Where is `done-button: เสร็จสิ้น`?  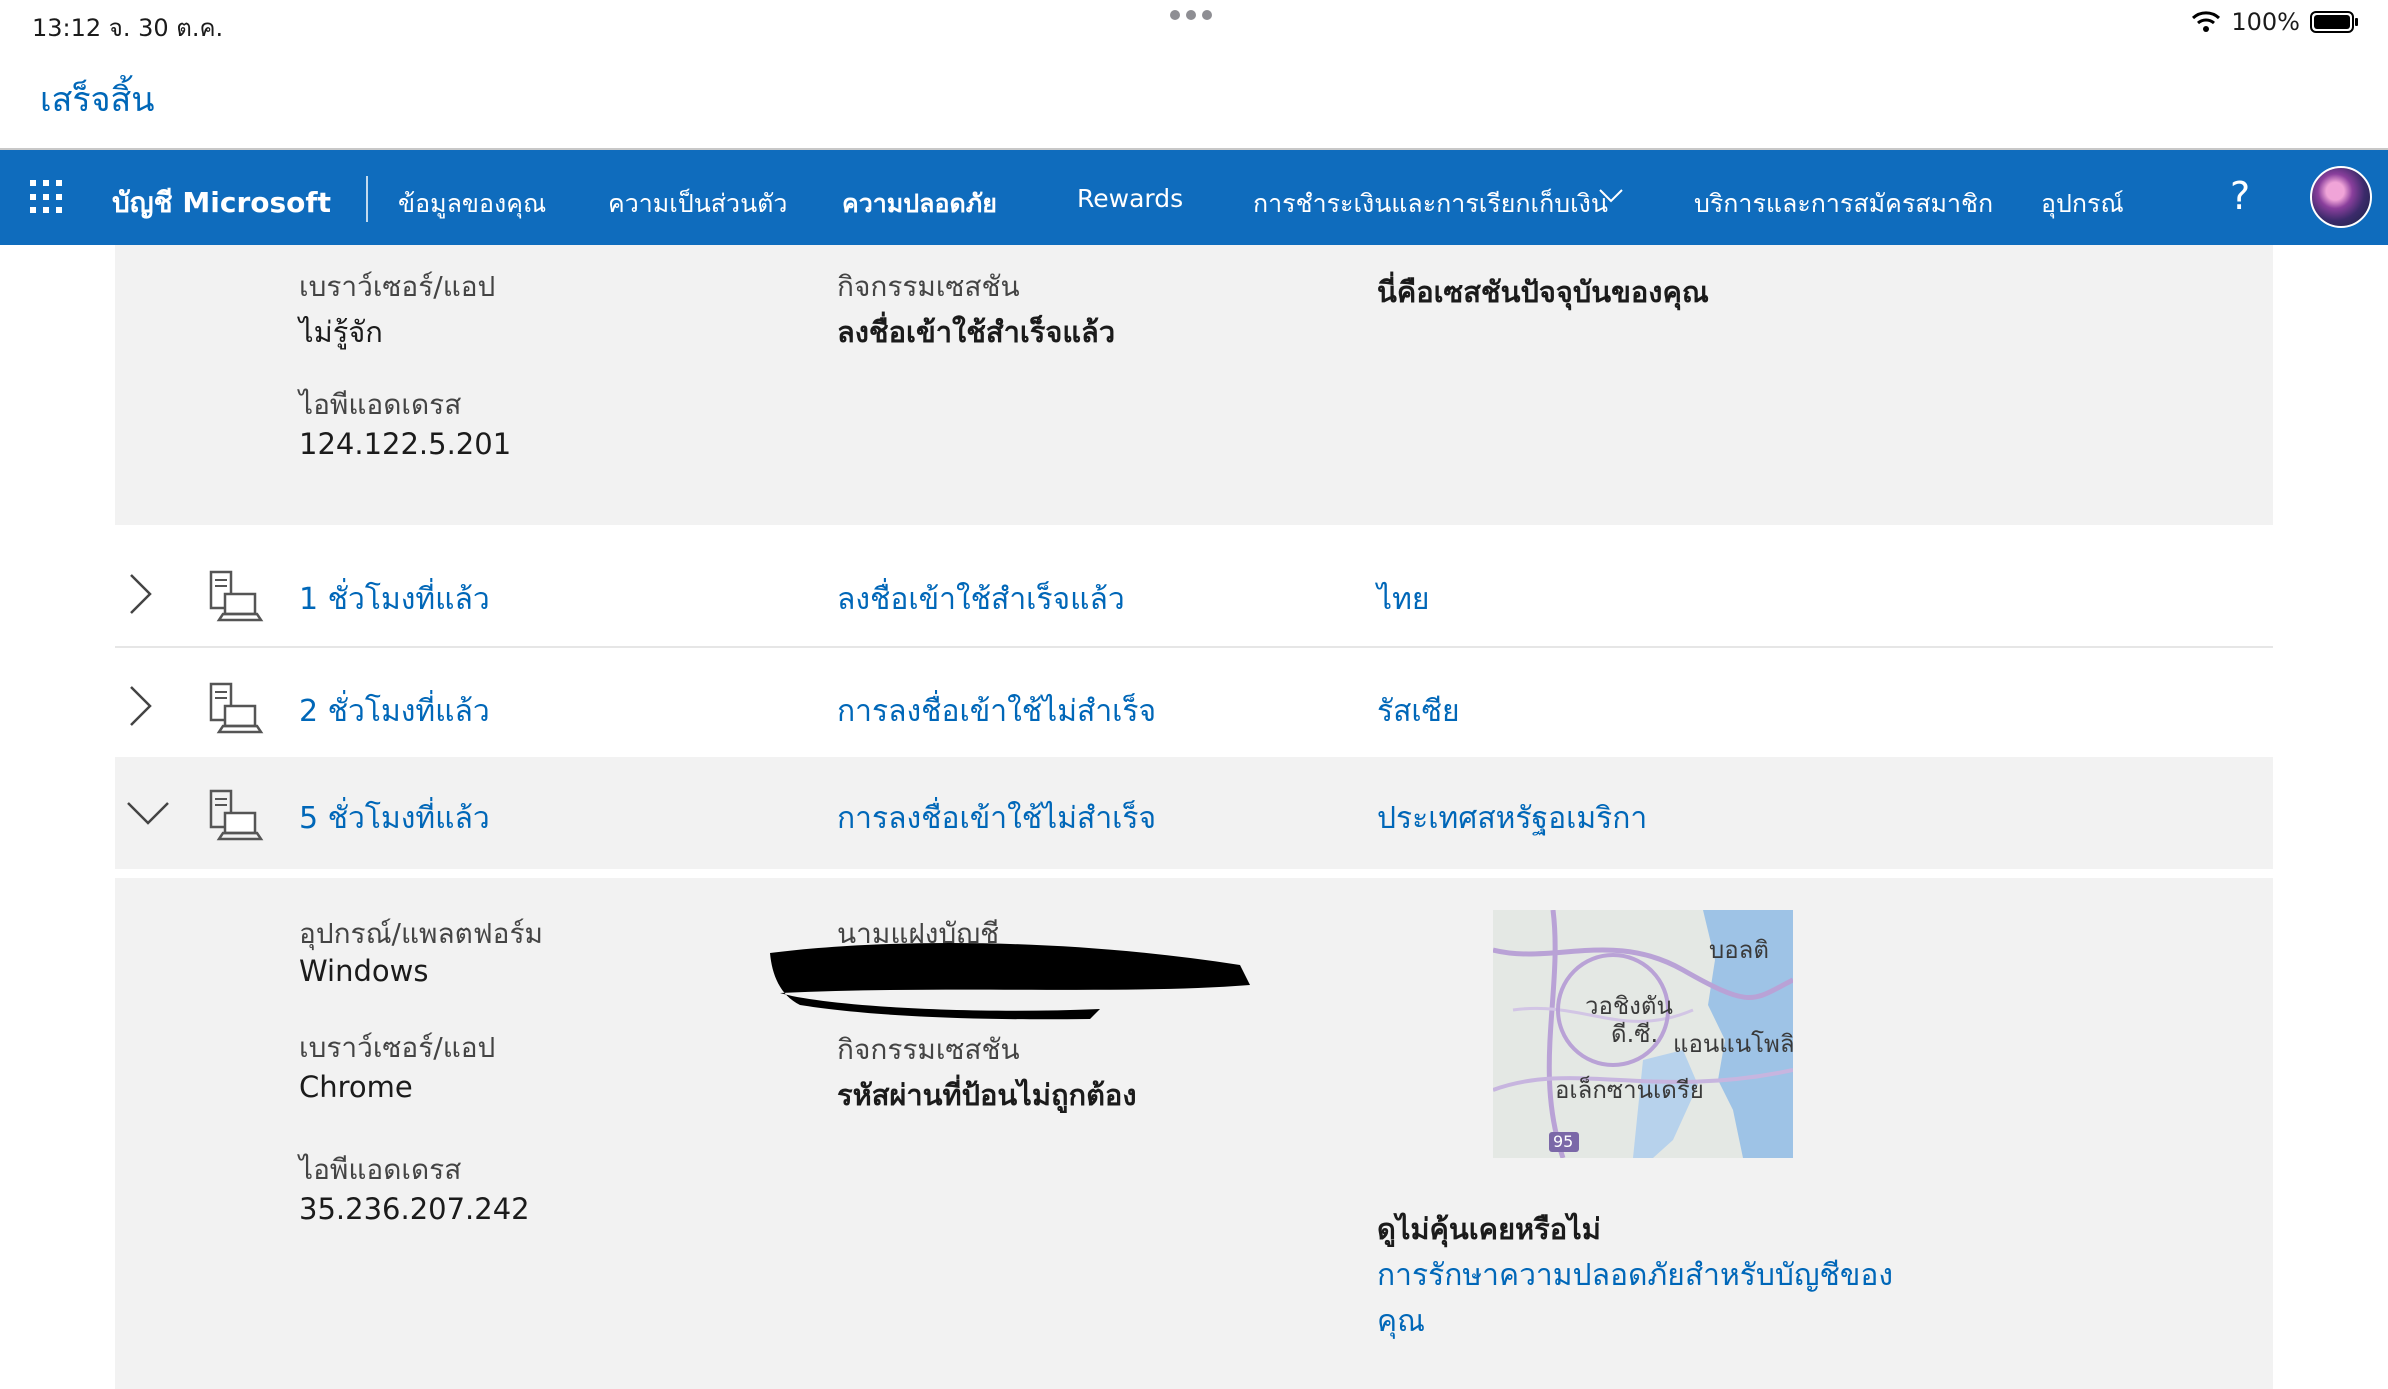
done-button: เสร็จสิ้น is located at coordinates (97, 99).